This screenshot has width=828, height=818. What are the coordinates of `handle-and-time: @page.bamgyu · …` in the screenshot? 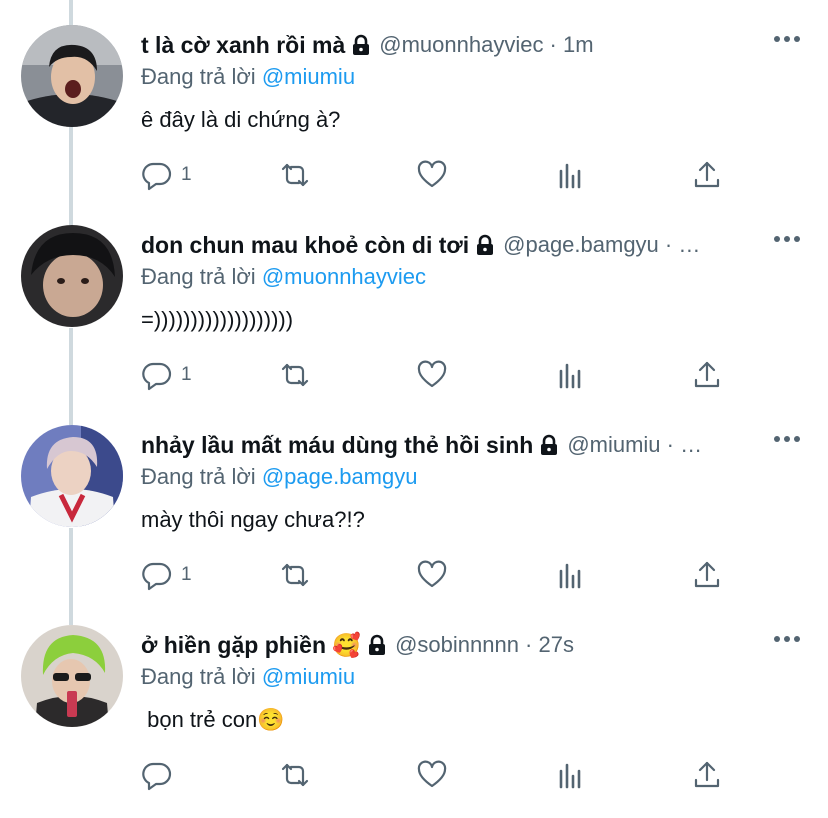 It's located at (601, 245).